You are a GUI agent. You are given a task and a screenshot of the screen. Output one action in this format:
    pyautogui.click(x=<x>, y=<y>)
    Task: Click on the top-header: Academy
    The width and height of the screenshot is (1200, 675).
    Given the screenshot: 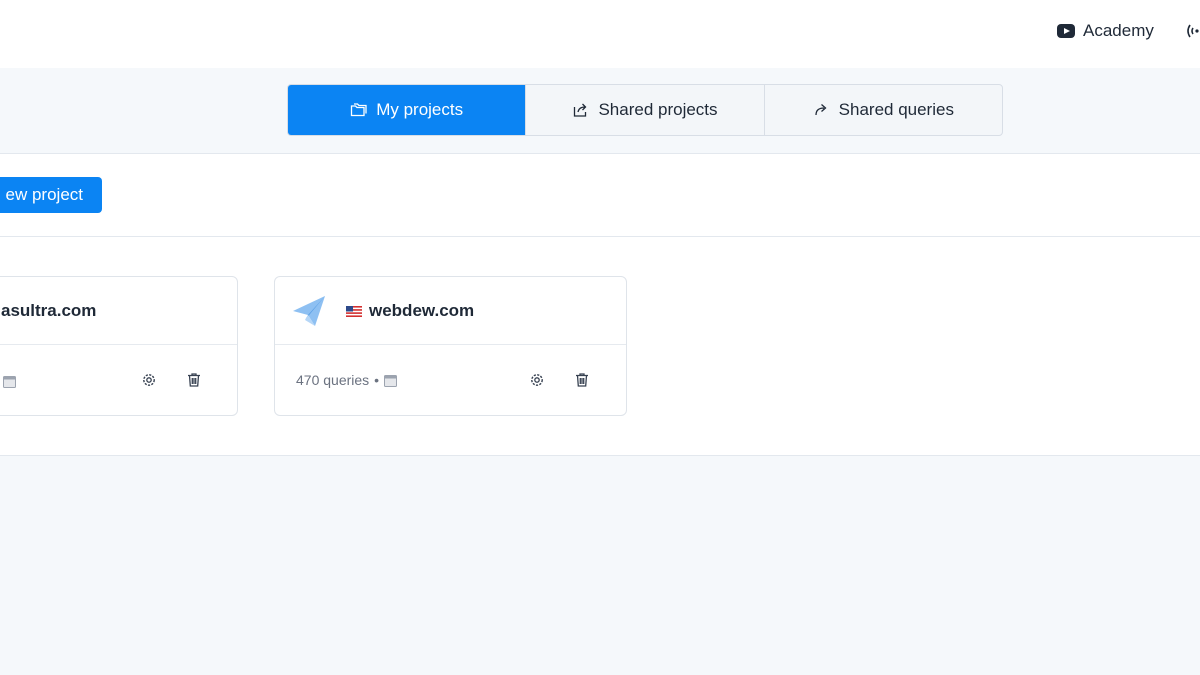 What is the action you would take?
    pyautogui.click(x=600, y=34)
    